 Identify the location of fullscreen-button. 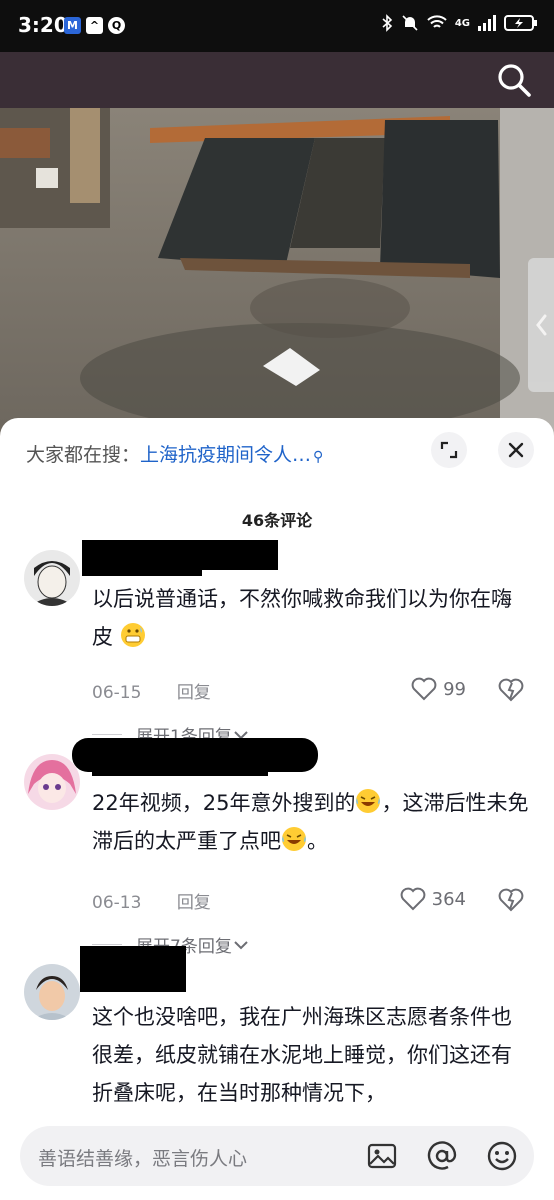
(449, 450).